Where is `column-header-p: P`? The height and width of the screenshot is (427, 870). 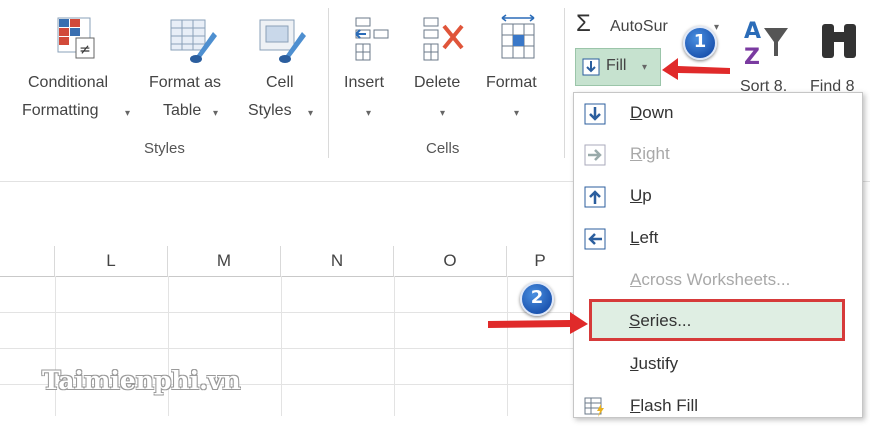
column-header-p: P is located at coordinates (540, 261).